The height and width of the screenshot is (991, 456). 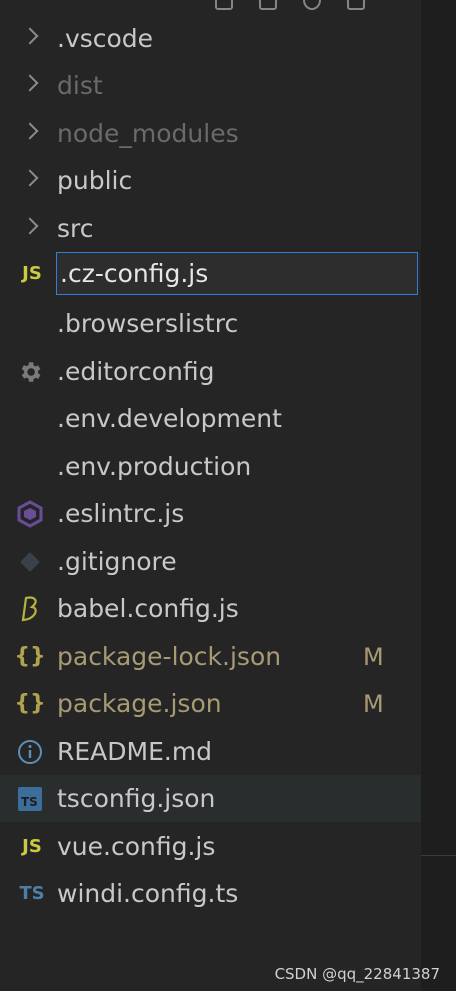 What do you see at coordinates (32, 893) in the screenshot?
I see `ts-icon: TS` at bounding box center [32, 893].